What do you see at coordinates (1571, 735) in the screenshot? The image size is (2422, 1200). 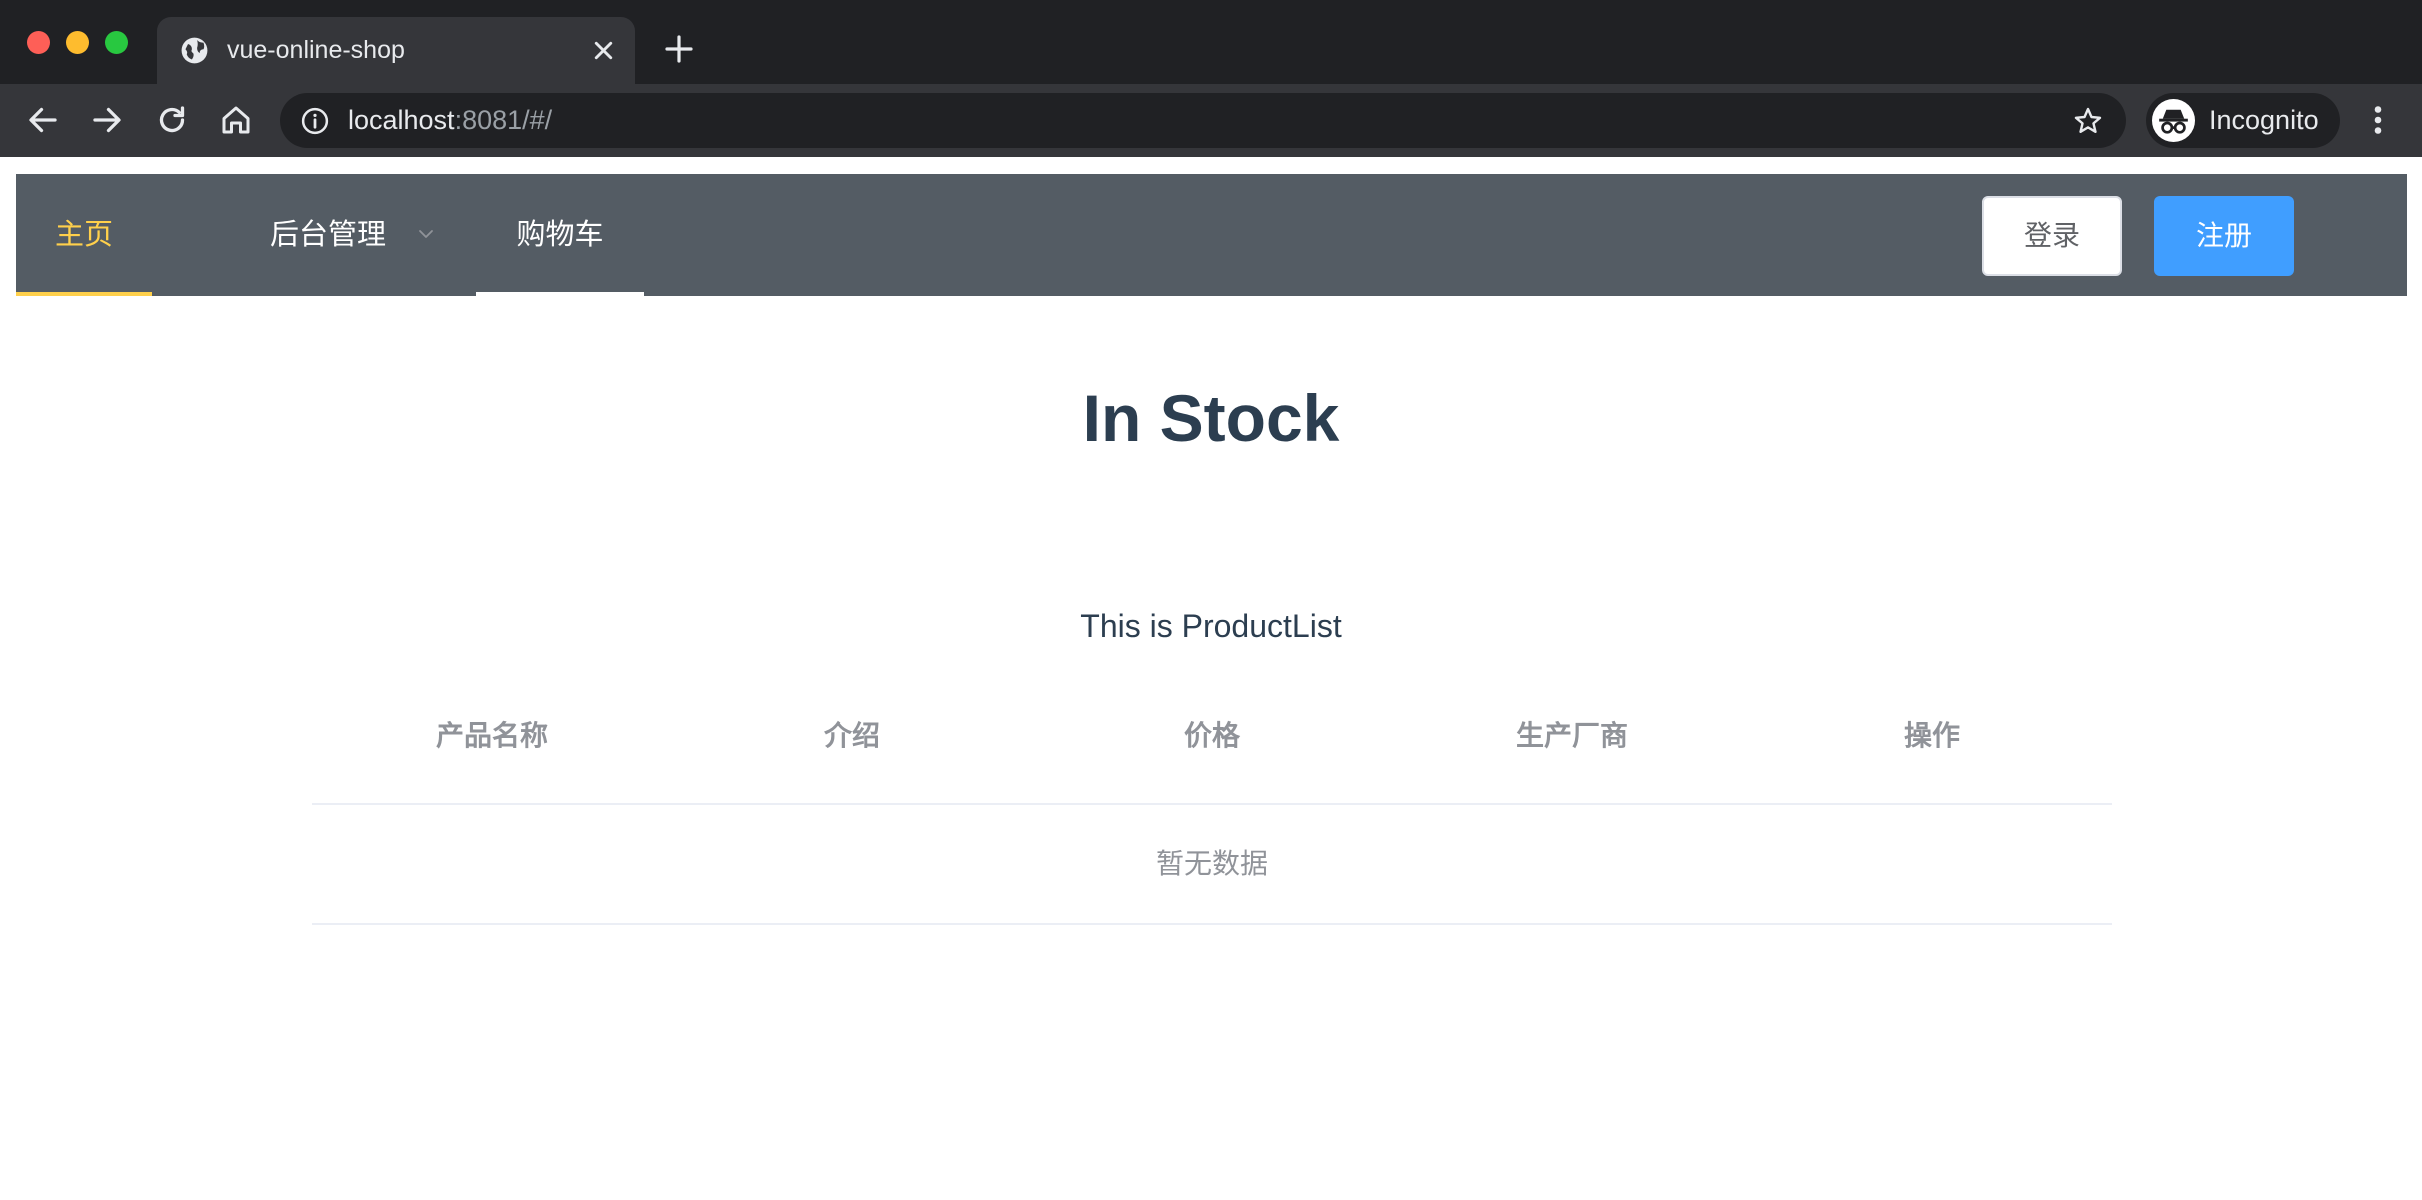 I see `column-header-manufacturer: 生产厂商` at bounding box center [1571, 735].